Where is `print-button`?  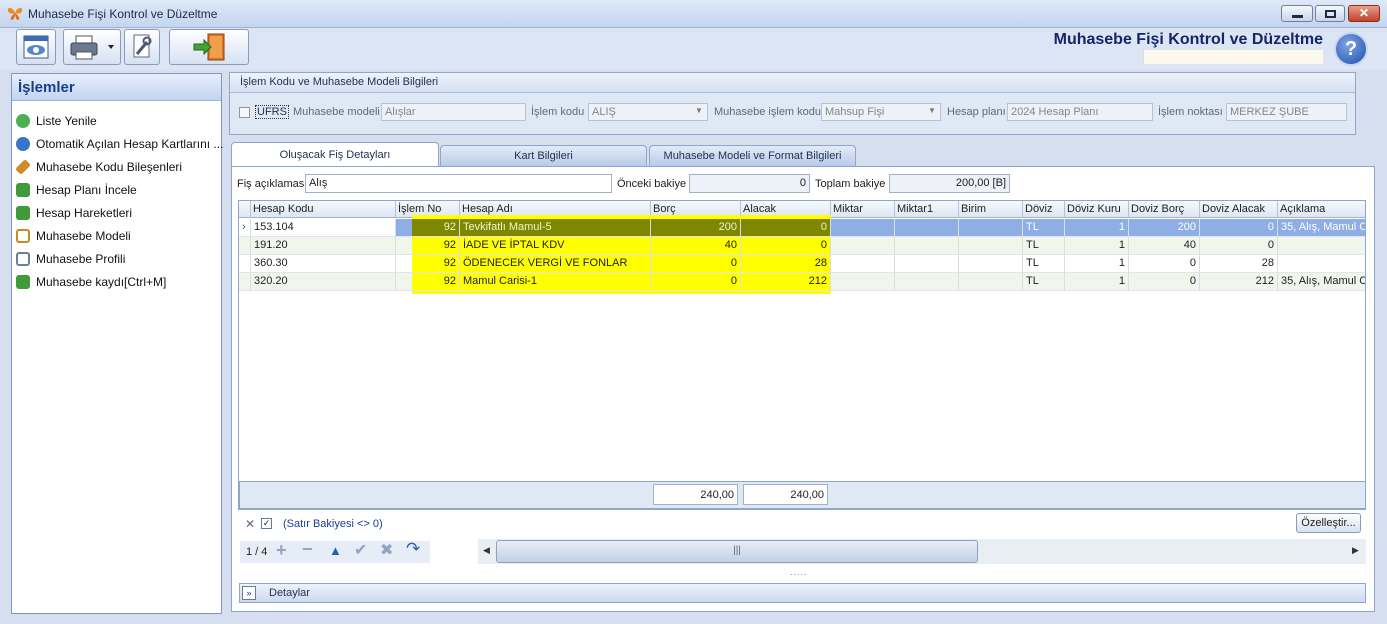 print-button is located at coordinates (92, 47).